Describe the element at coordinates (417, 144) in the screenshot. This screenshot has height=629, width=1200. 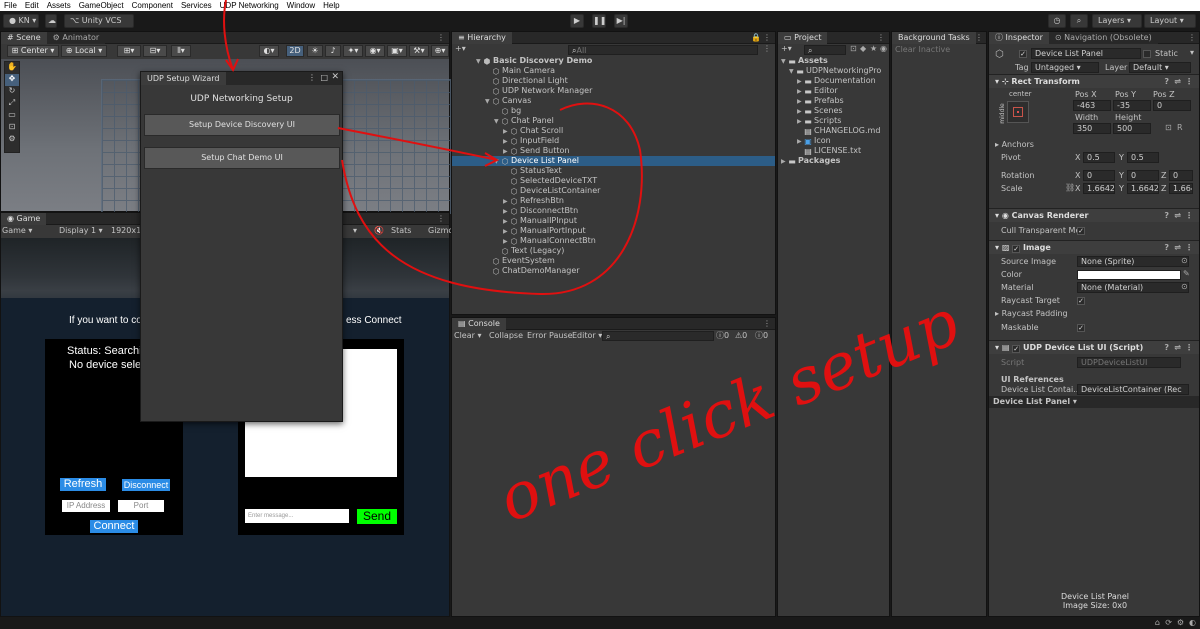
I see `annotation-arrow-hierarchy` at that location.